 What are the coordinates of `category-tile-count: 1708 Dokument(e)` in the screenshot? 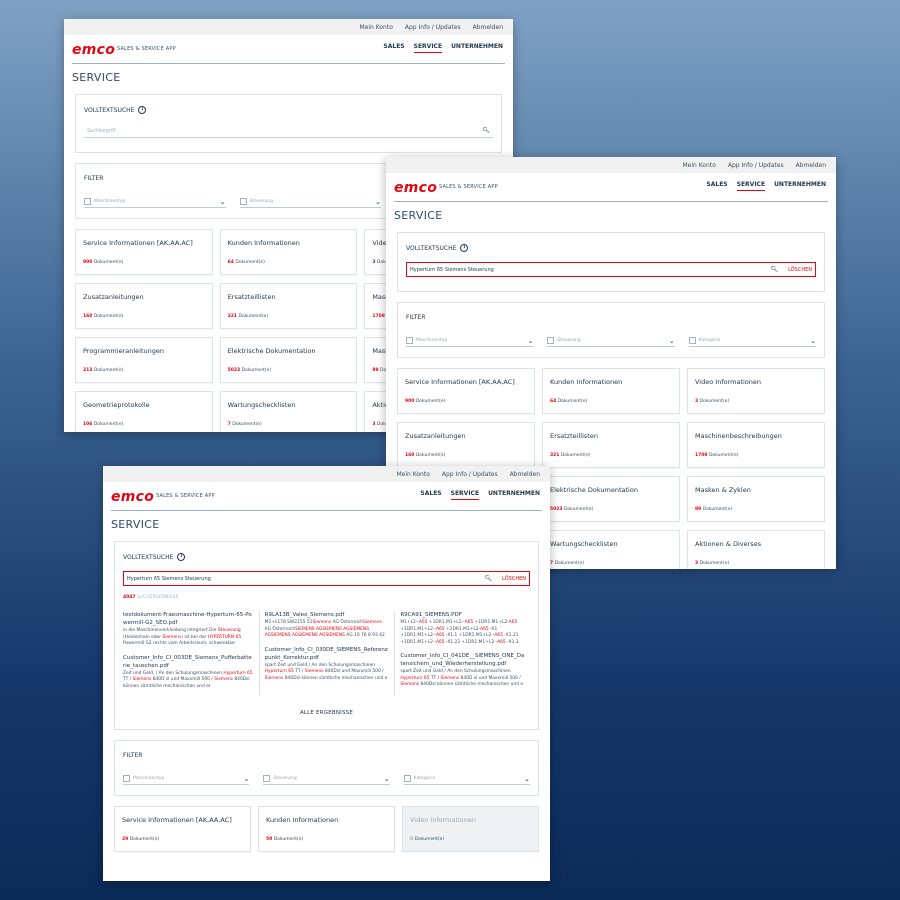 It's located at (717, 455).